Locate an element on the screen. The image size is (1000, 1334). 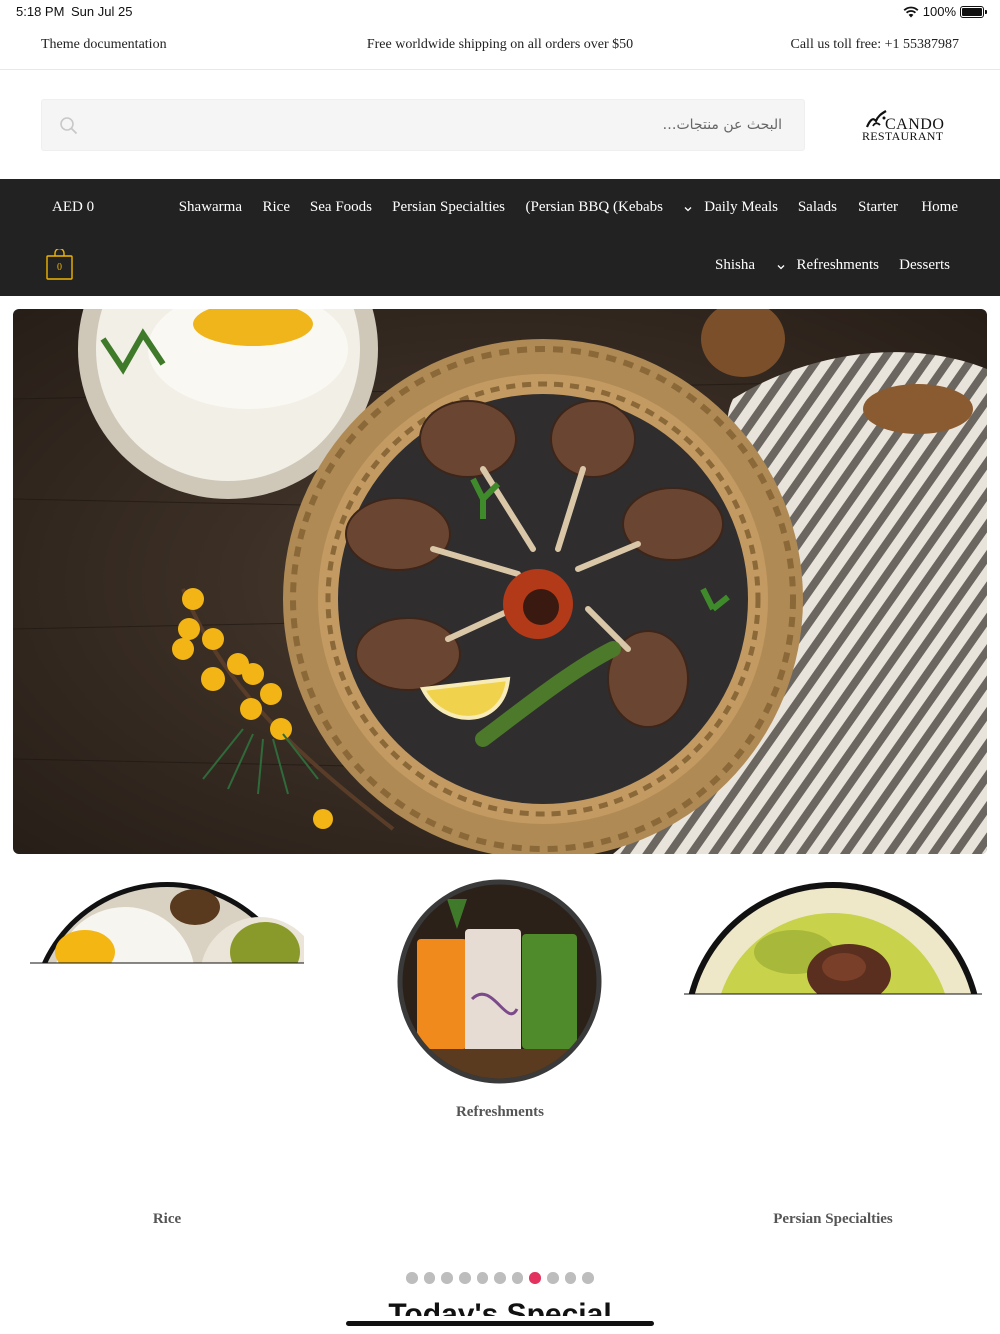
nav-item-persian-specialties: Persian Specialties is located at coordinates (448, 207).